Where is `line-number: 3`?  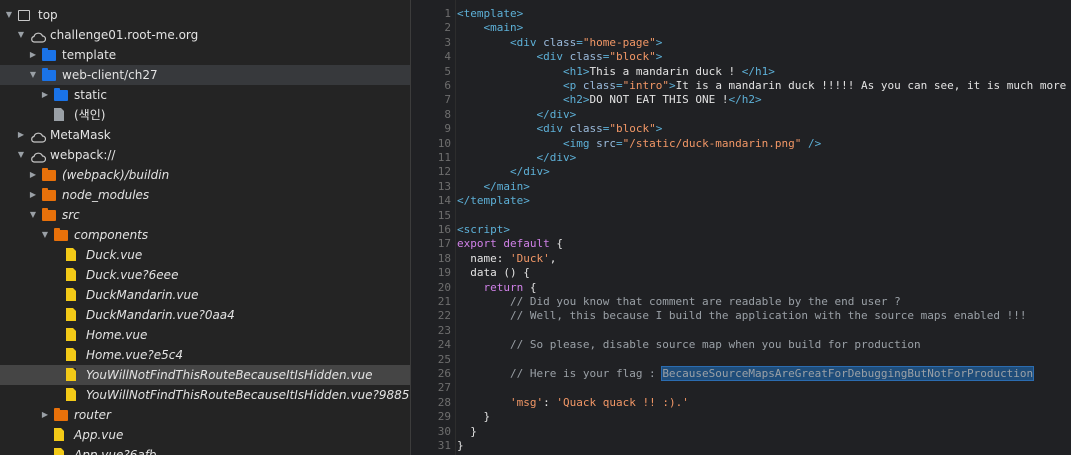 line-number: 3 is located at coordinates (447, 42).